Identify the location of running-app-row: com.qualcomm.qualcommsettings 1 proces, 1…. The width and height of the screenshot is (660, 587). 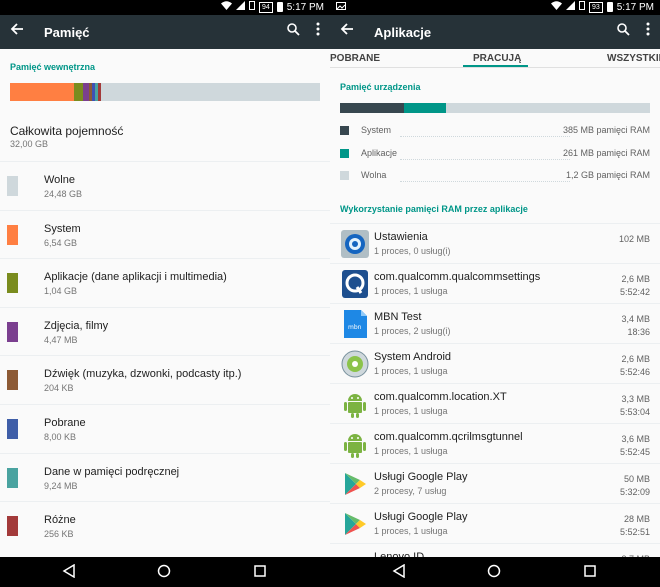
(495, 283).